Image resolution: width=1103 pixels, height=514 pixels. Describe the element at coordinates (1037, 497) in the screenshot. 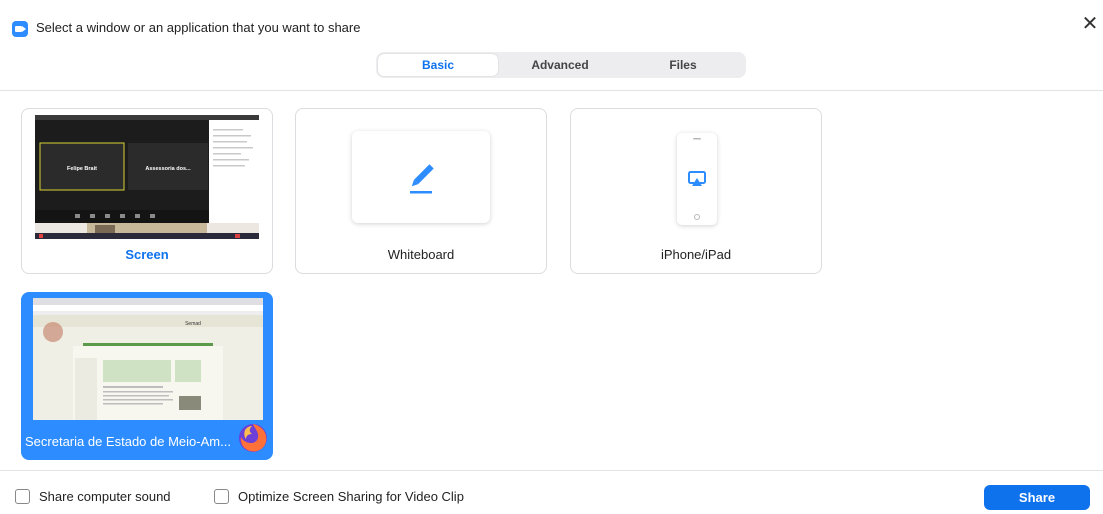

I see `share-button: Share` at that location.